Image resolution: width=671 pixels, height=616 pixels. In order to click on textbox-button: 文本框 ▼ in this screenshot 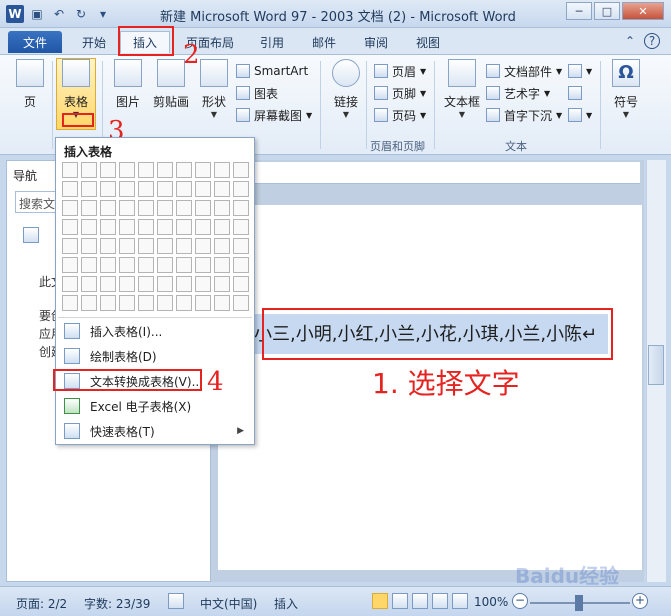, I will do `click(462, 94)`.